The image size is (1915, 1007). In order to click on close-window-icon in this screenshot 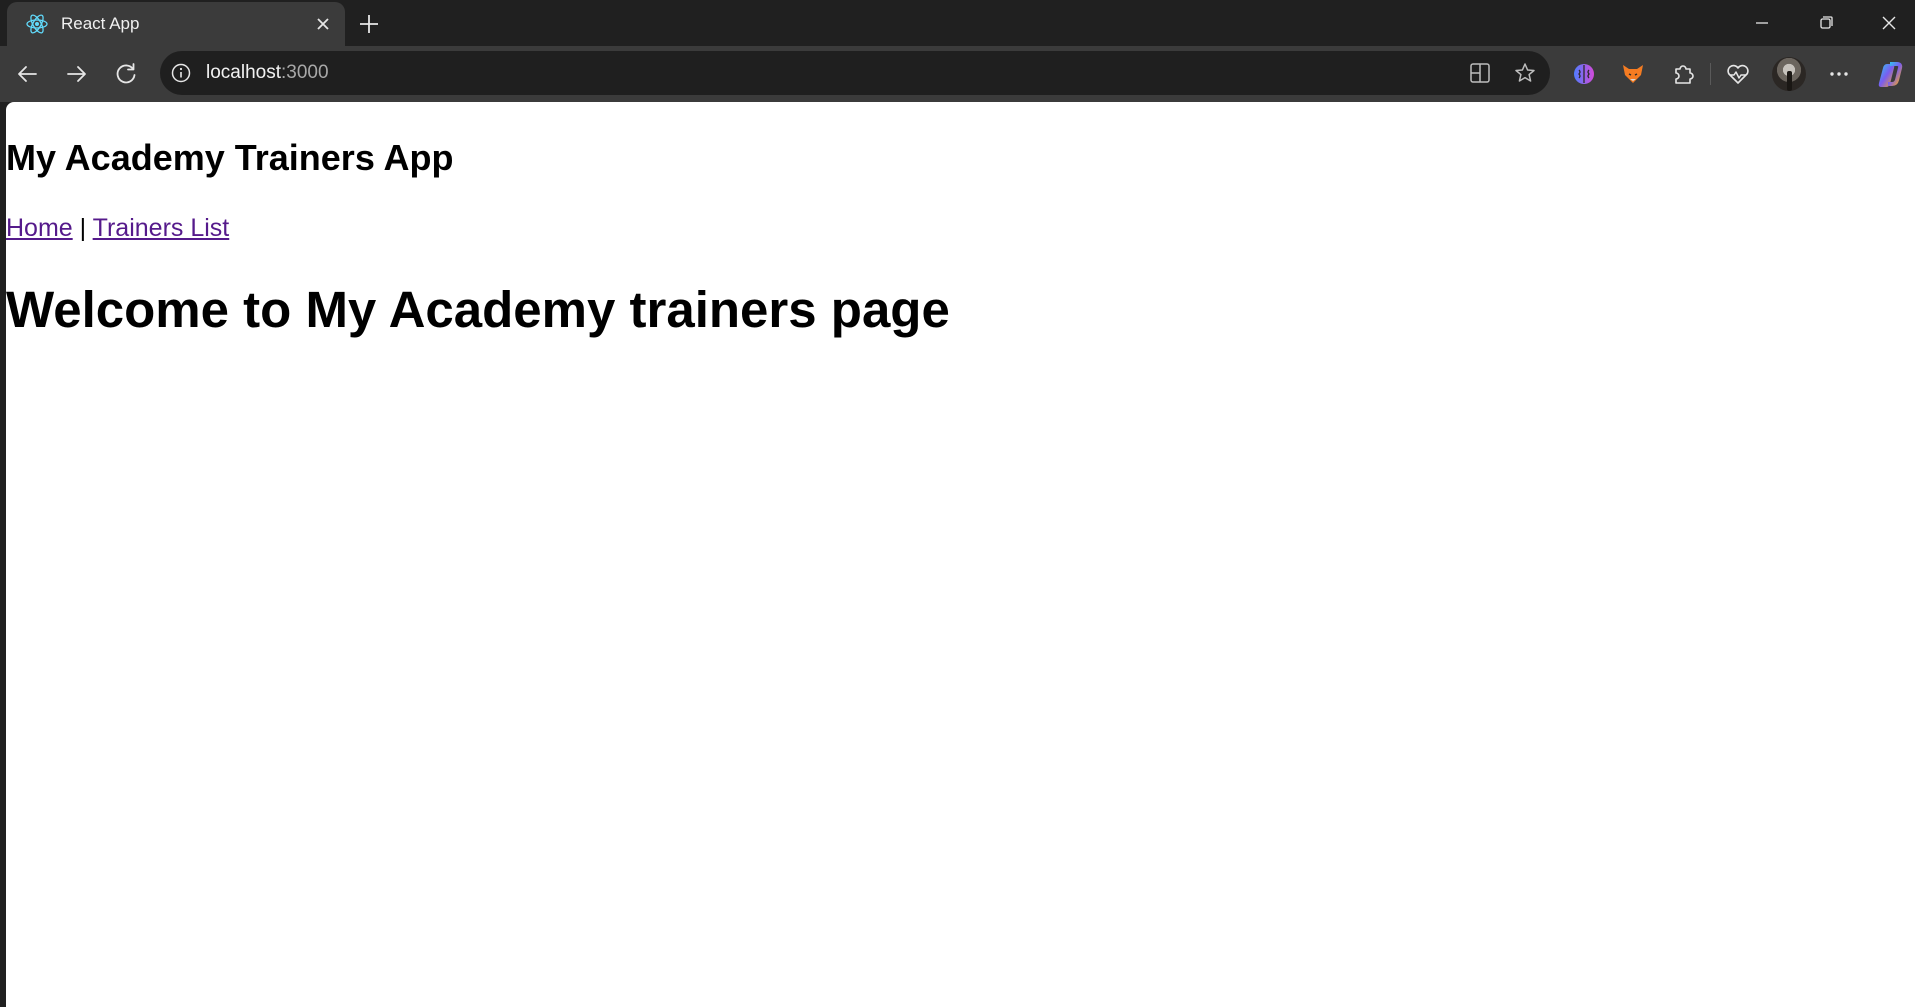, I will do `click(1889, 23)`.